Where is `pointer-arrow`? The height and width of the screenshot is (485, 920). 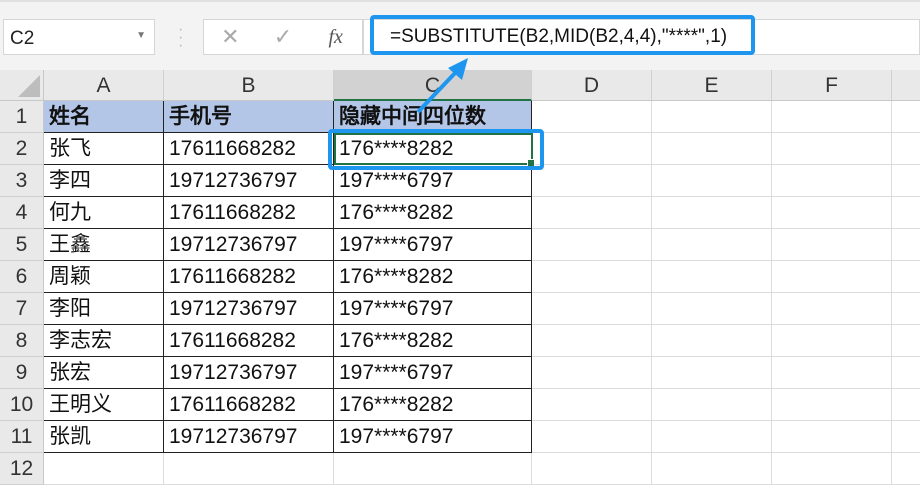
pointer-arrow is located at coordinates (442, 86).